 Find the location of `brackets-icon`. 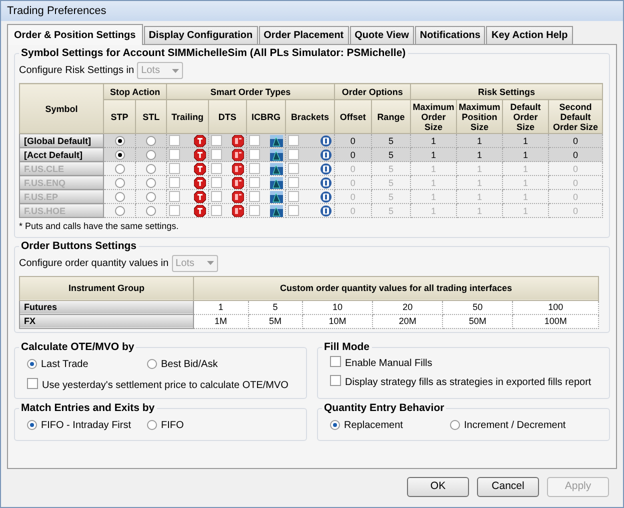

brackets-icon is located at coordinates (326, 140).